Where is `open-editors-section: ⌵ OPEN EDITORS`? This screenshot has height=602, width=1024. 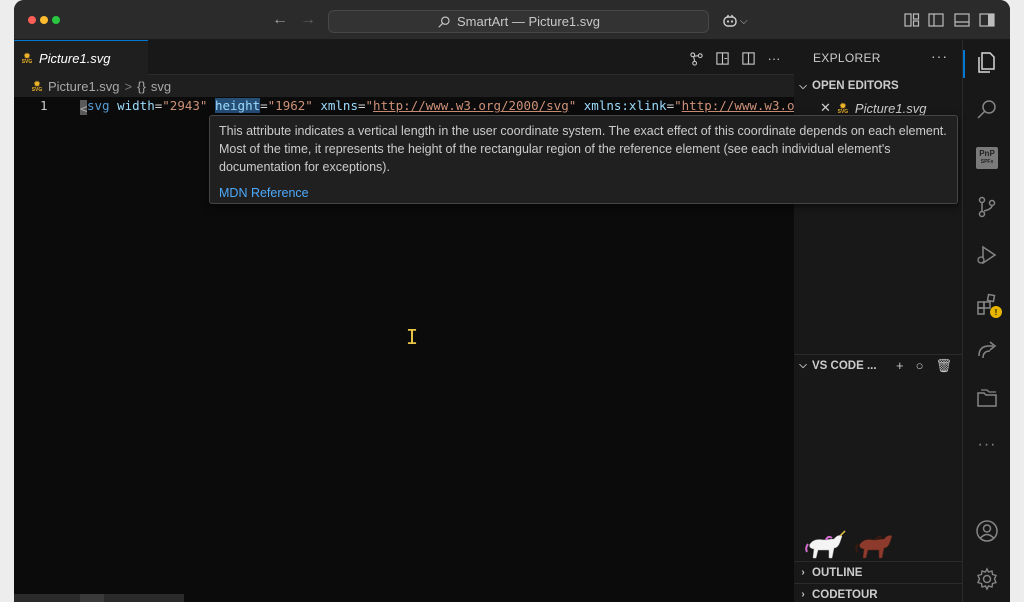
open-editors-section: ⌵ OPEN EDITORS is located at coordinates (878, 86).